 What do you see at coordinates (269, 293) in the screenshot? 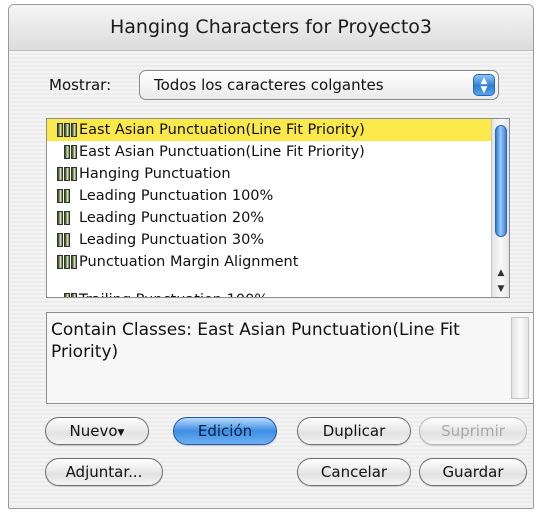
I see `list-item: Trailing Punctuation 100%` at bounding box center [269, 293].